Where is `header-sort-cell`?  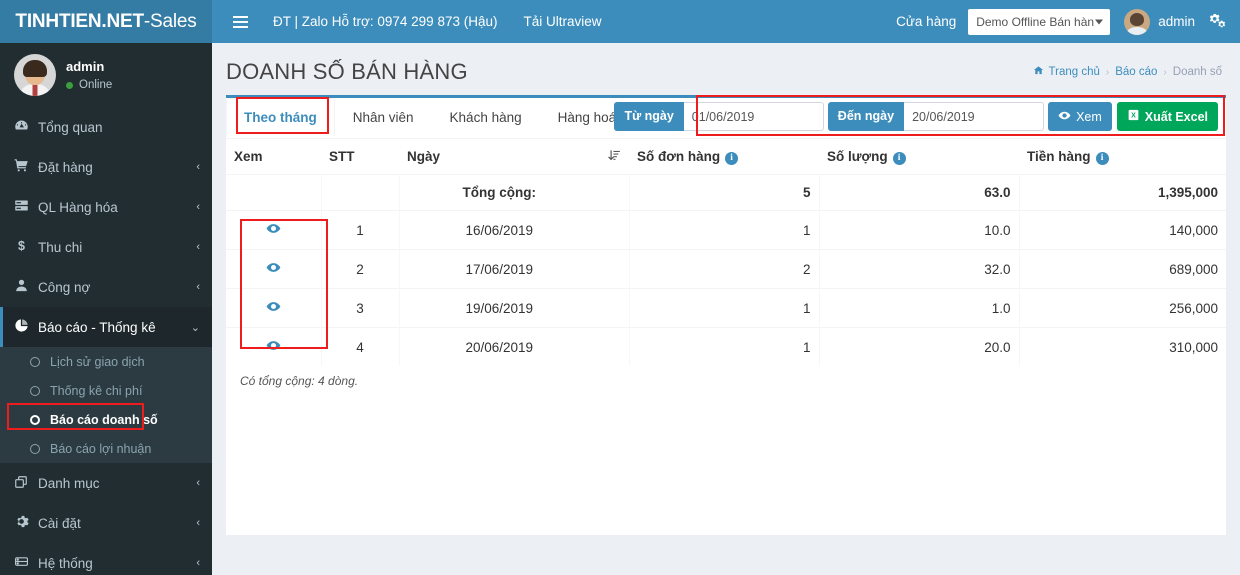 header-sort-cell is located at coordinates (614, 157).